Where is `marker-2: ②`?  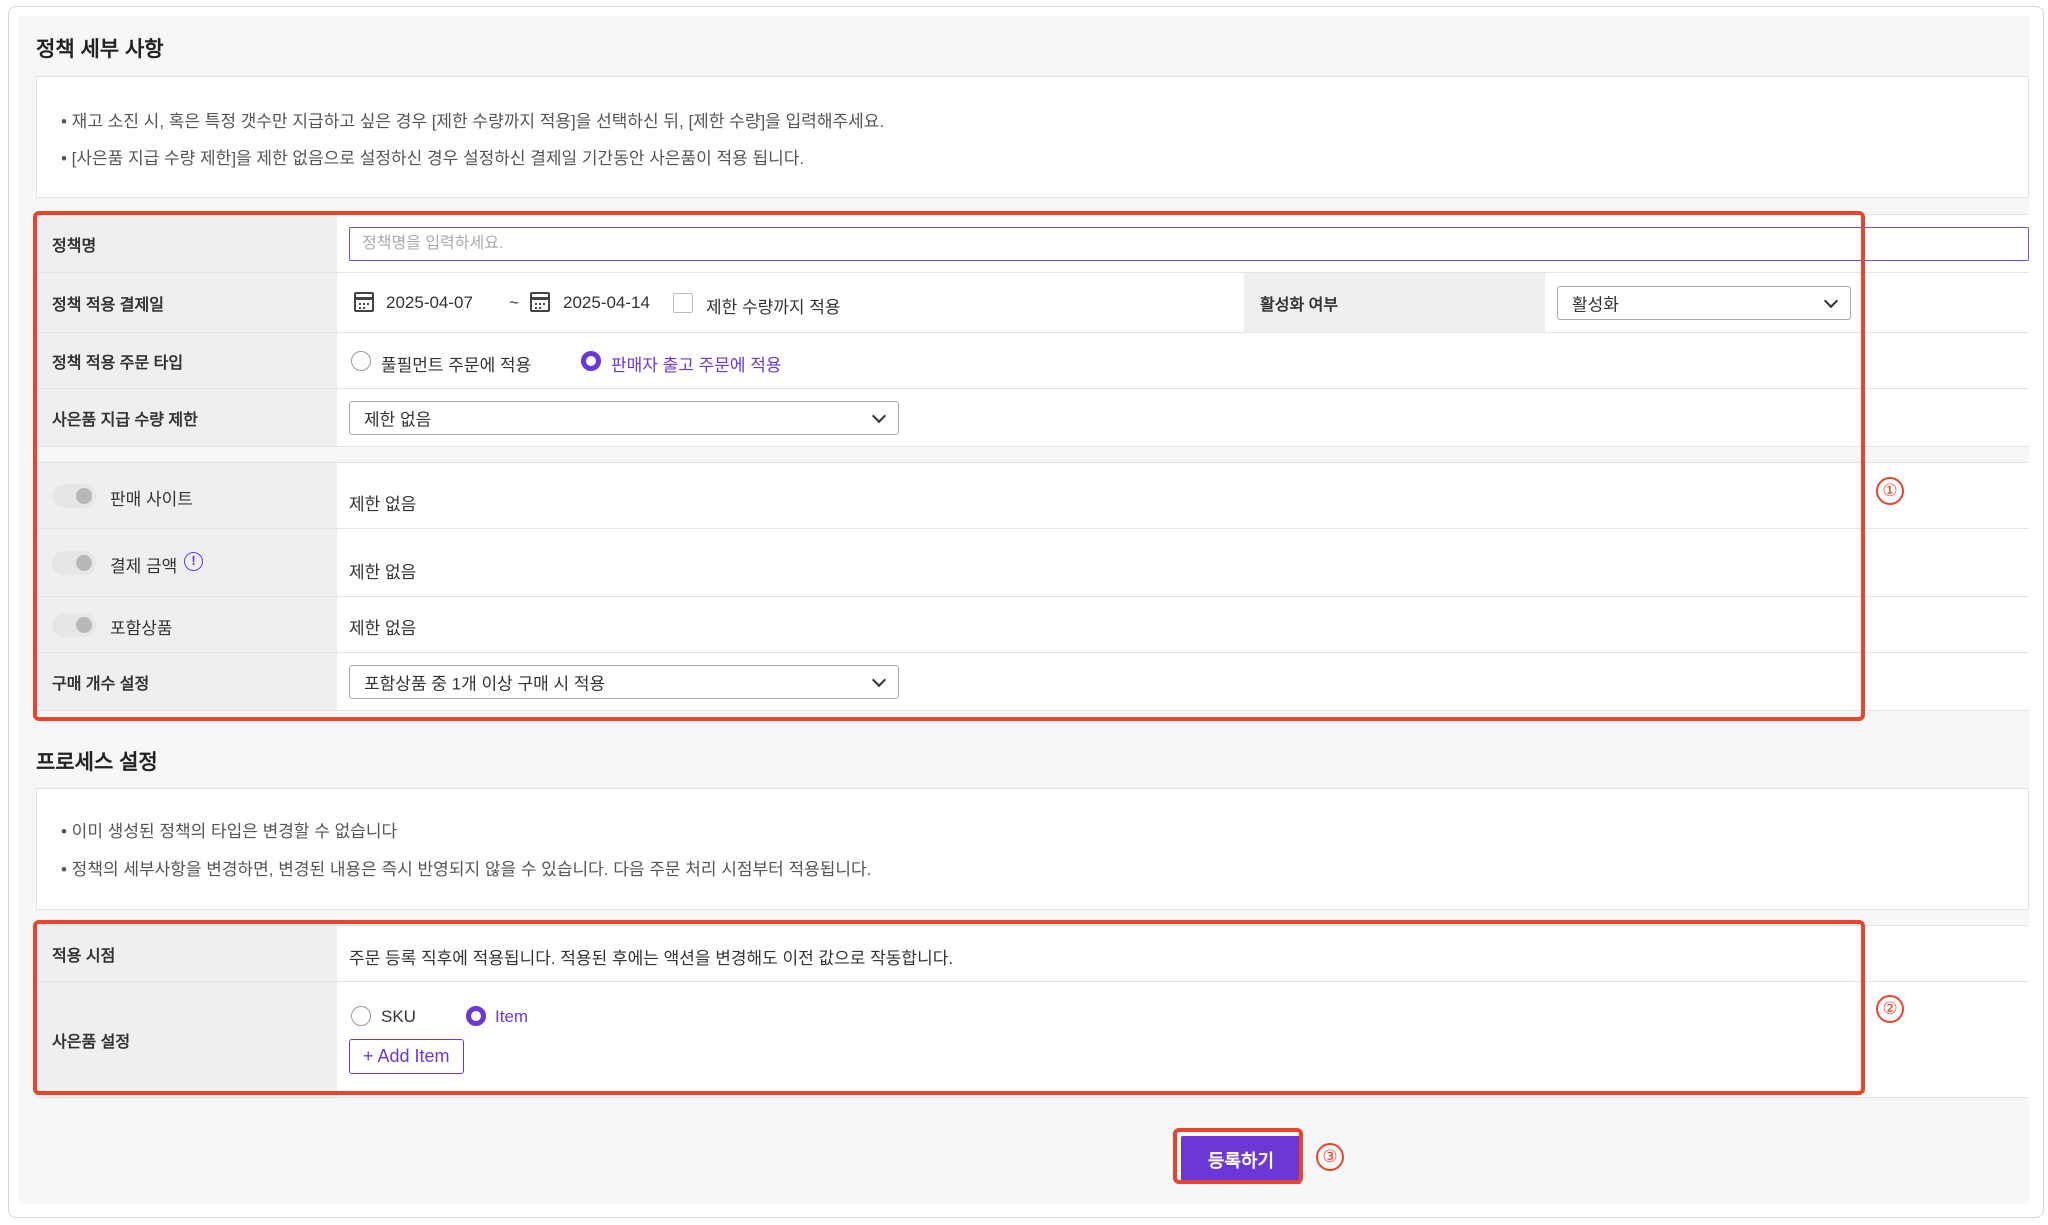
marker-2: ② is located at coordinates (1890, 1009).